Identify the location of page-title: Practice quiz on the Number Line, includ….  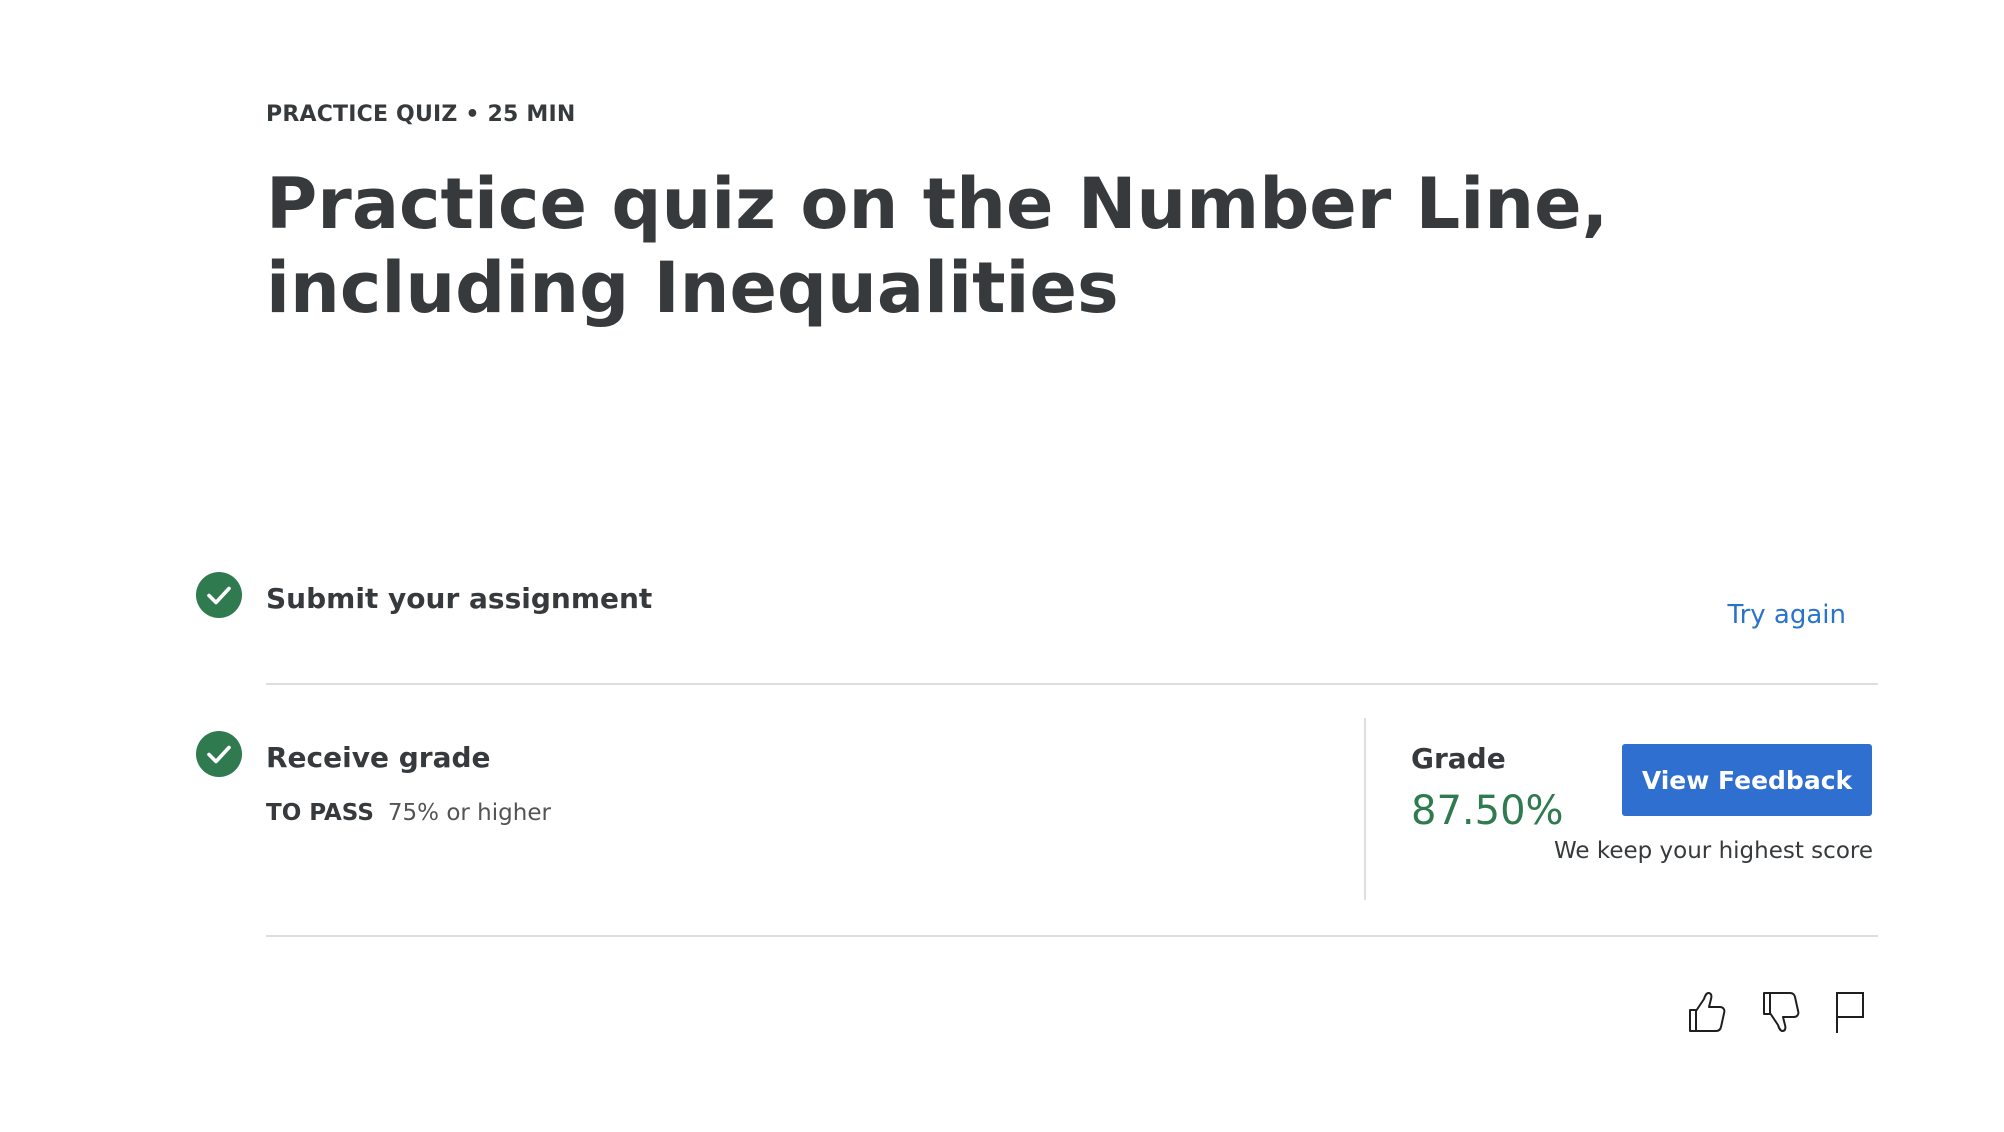
(937, 246).